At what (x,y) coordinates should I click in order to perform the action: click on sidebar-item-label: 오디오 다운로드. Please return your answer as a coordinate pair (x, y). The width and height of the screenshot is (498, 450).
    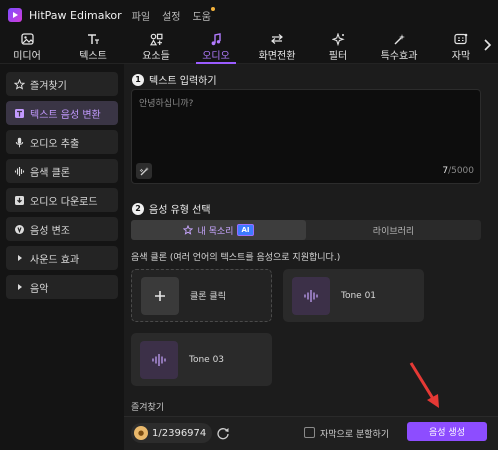
    Looking at the image, I should click on (64, 202).